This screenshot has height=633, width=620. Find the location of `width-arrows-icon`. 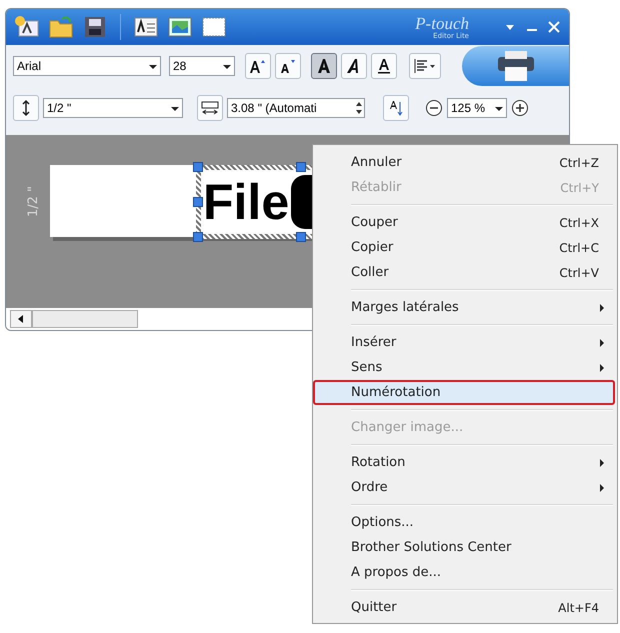

width-arrows-icon is located at coordinates (210, 108).